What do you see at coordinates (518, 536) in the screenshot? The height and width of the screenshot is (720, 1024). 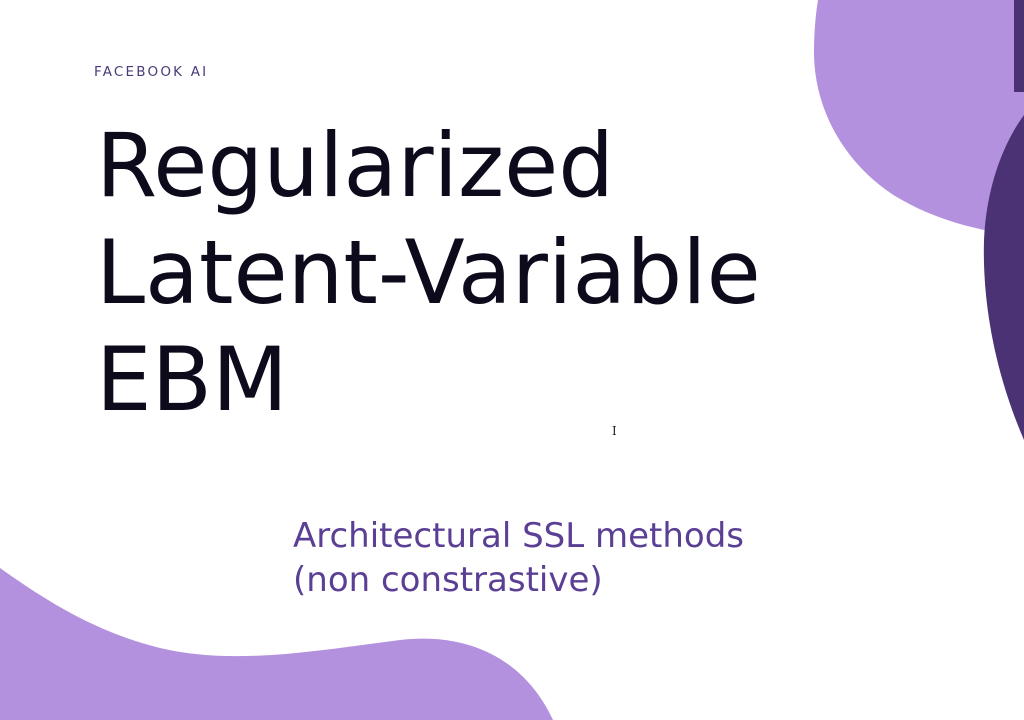 I see `subtitle-line-1: Architectural SSL methods` at bounding box center [518, 536].